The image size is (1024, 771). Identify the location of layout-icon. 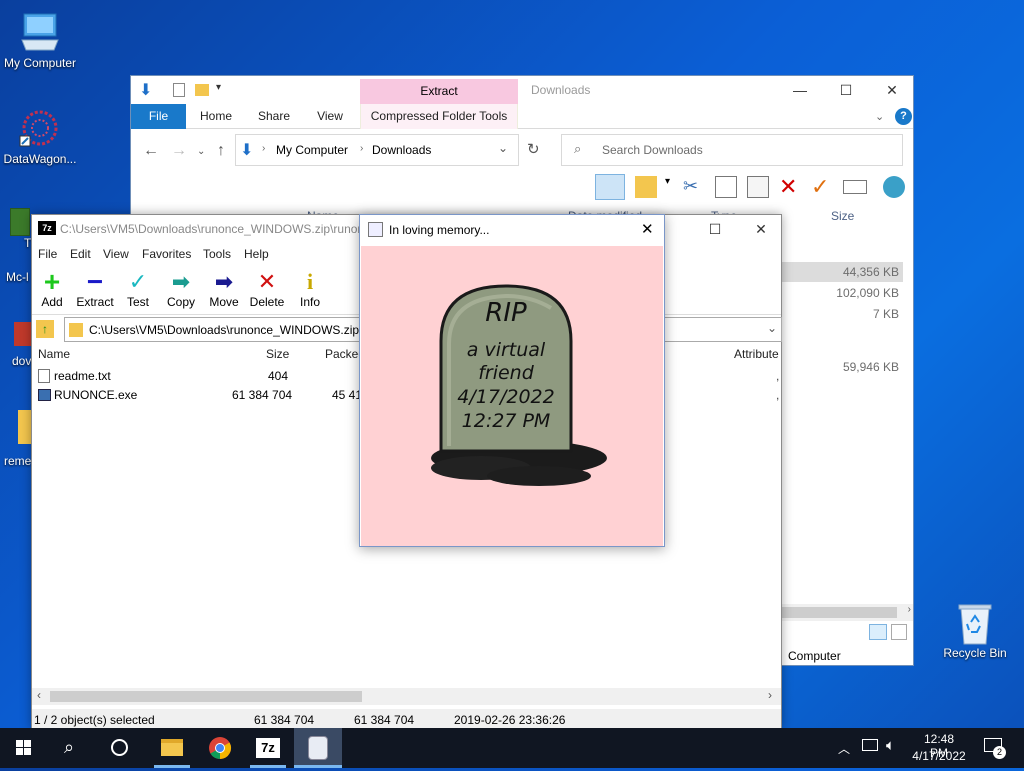
(646, 187).